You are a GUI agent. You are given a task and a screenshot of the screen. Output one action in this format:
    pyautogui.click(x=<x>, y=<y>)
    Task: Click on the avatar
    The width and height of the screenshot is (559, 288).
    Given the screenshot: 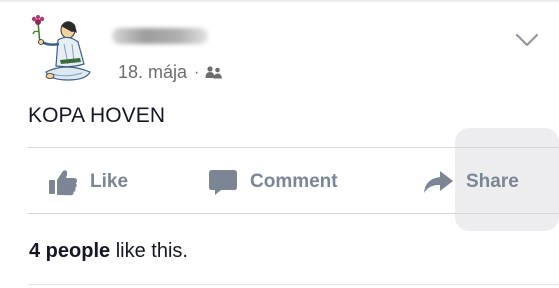 What is the action you would take?
    pyautogui.click(x=62, y=51)
    